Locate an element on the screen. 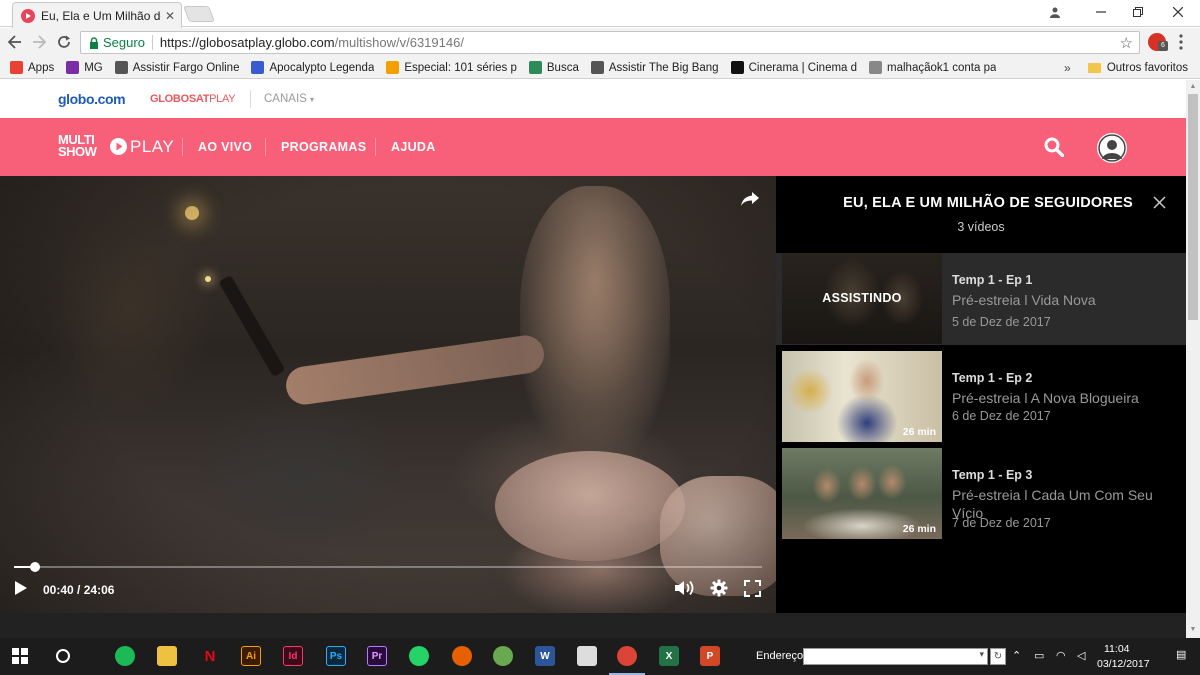  bookmark-item: MG is located at coordinates (84, 67).